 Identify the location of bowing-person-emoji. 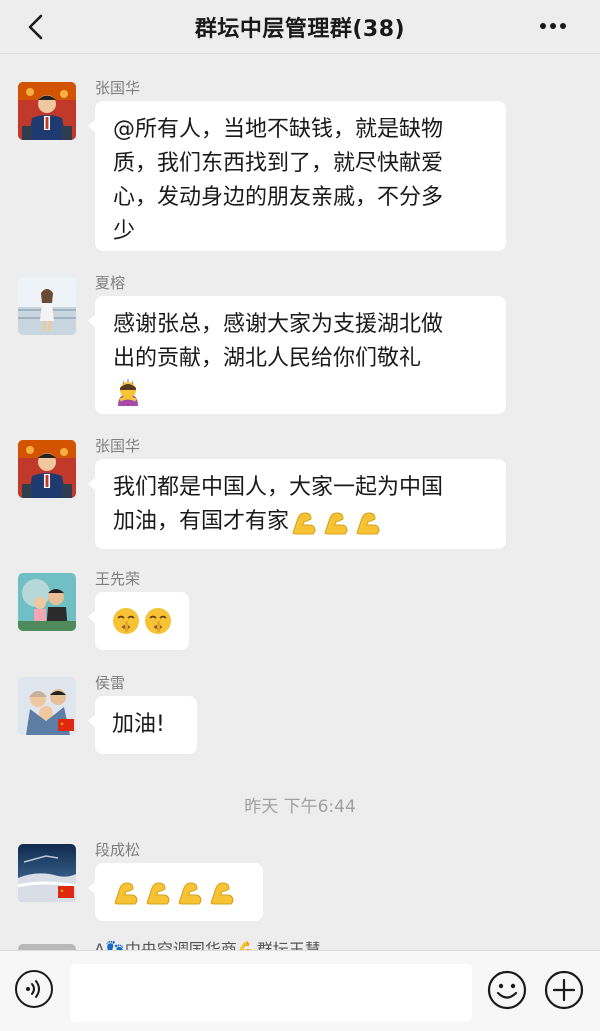
(128, 392).